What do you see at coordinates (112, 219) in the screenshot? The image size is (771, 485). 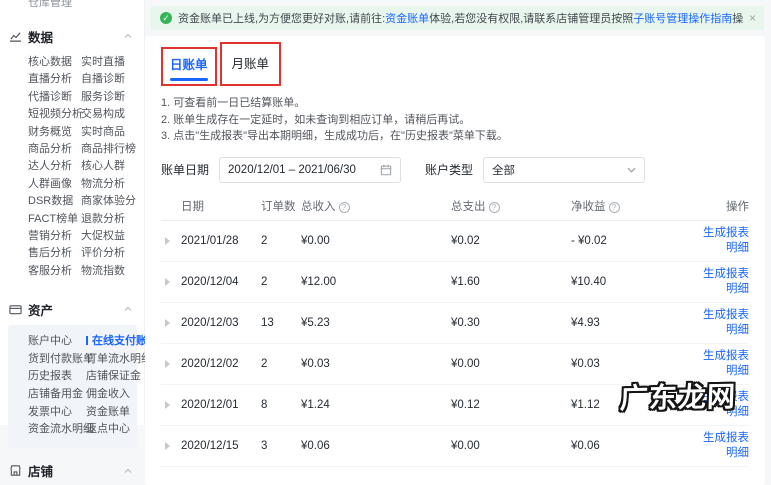 I see `sidebar-item: 退款分析` at bounding box center [112, 219].